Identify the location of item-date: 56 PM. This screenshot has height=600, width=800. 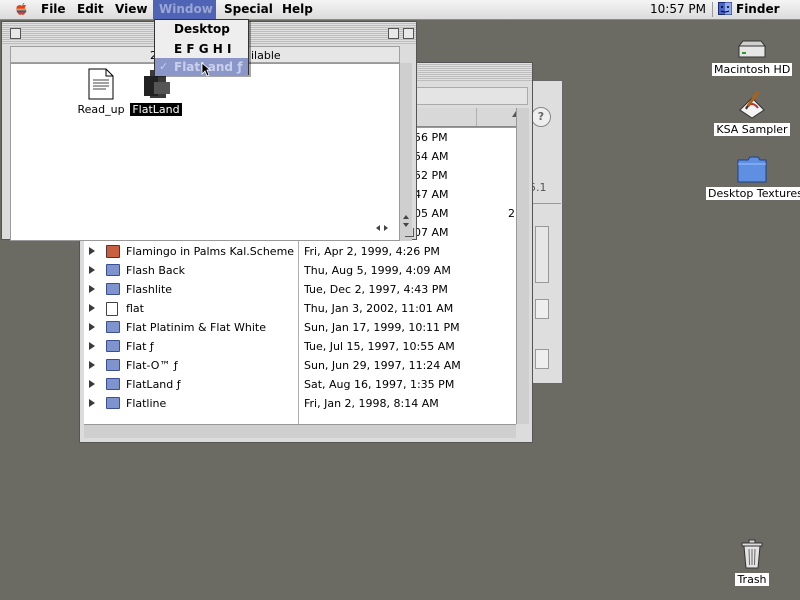
(431, 137).